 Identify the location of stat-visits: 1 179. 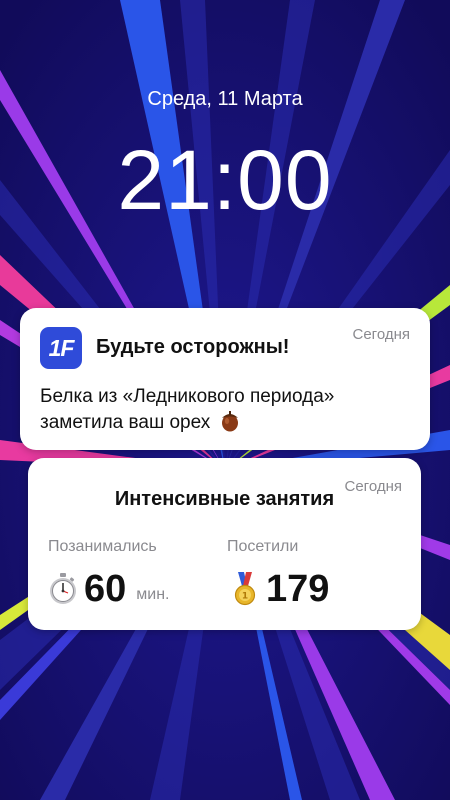
(279, 589).